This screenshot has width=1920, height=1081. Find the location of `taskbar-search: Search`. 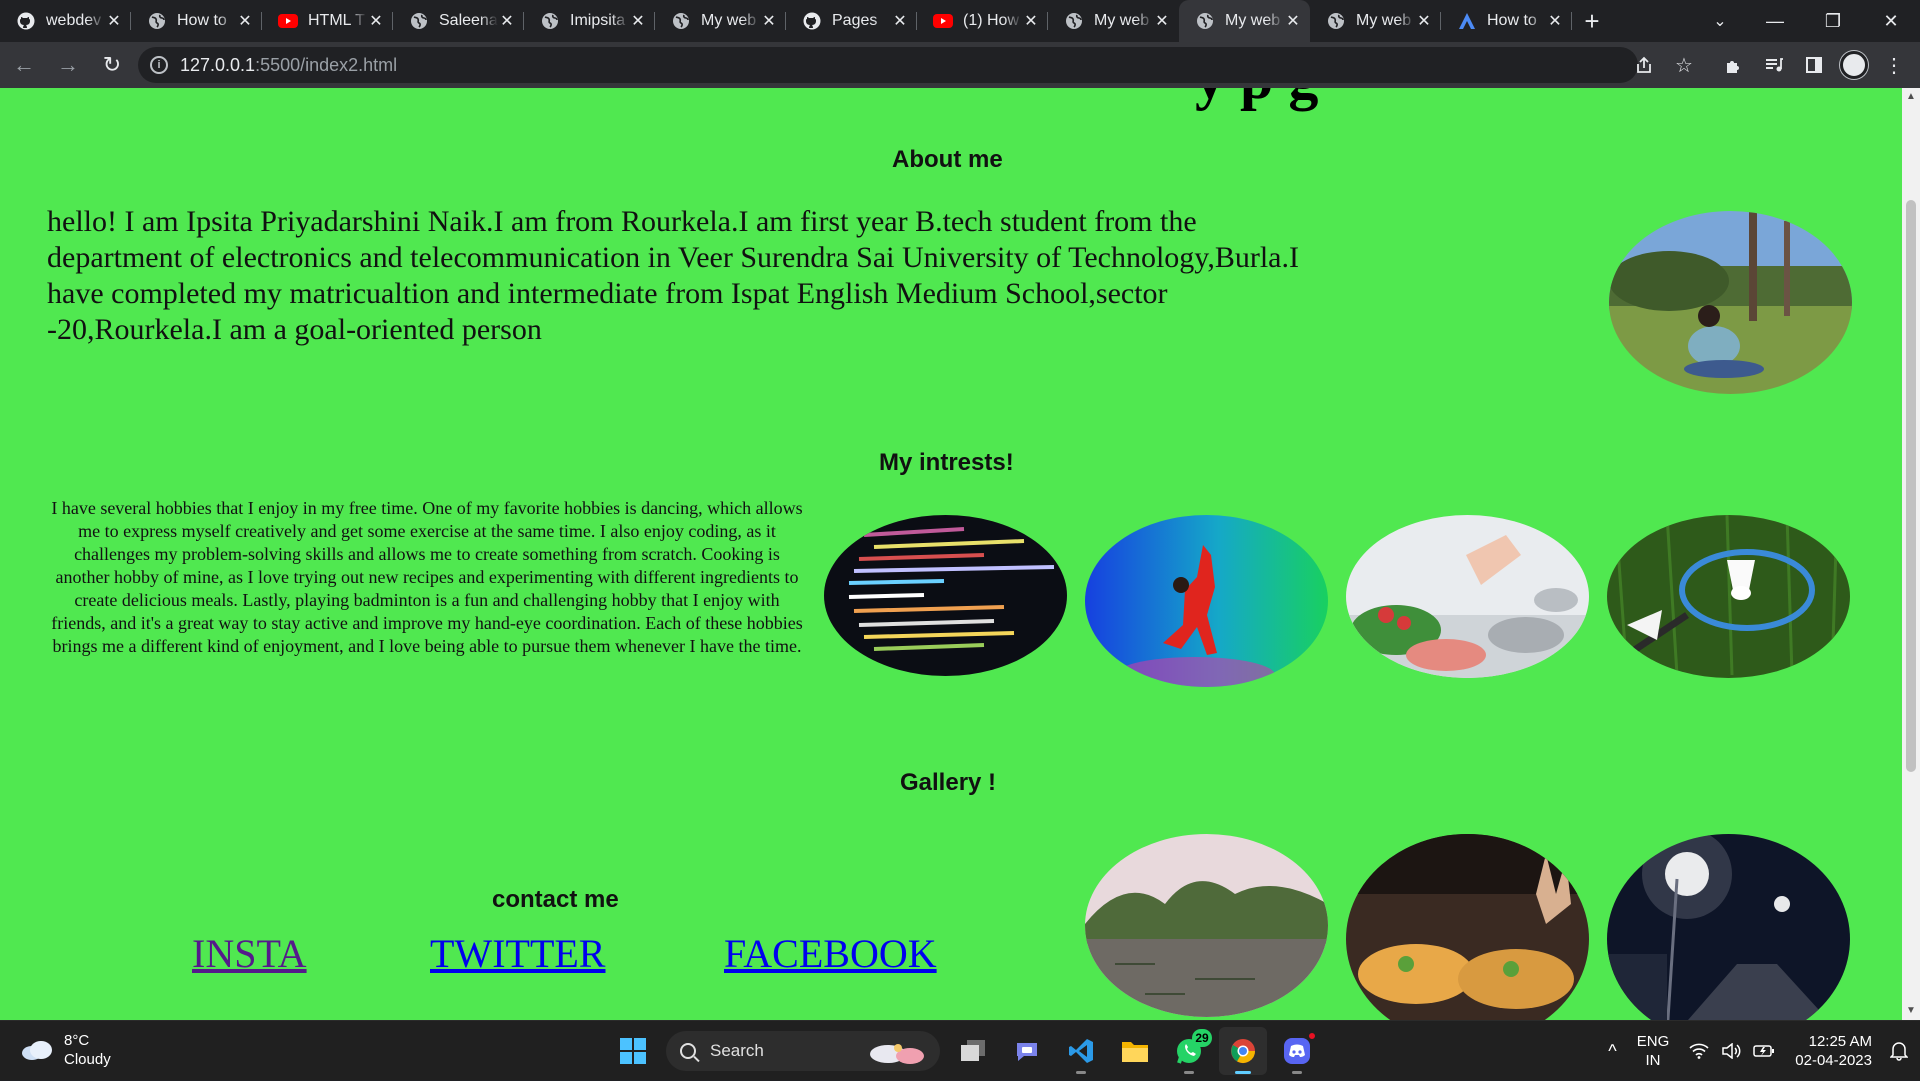

taskbar-search: Search is located at coordinates (803, 1051).